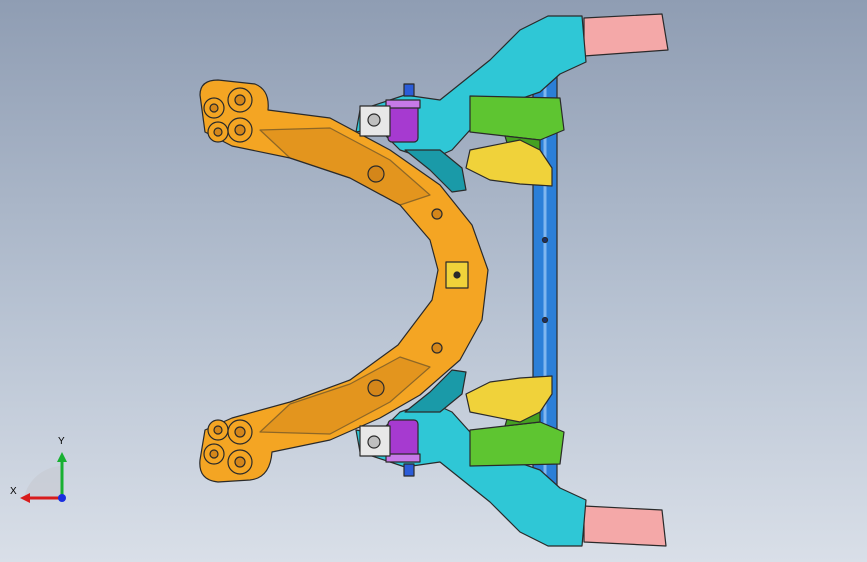  Describe the element at coordinates (625, 526) in the screenshot. I see `pink-extension-bottom` at that location.